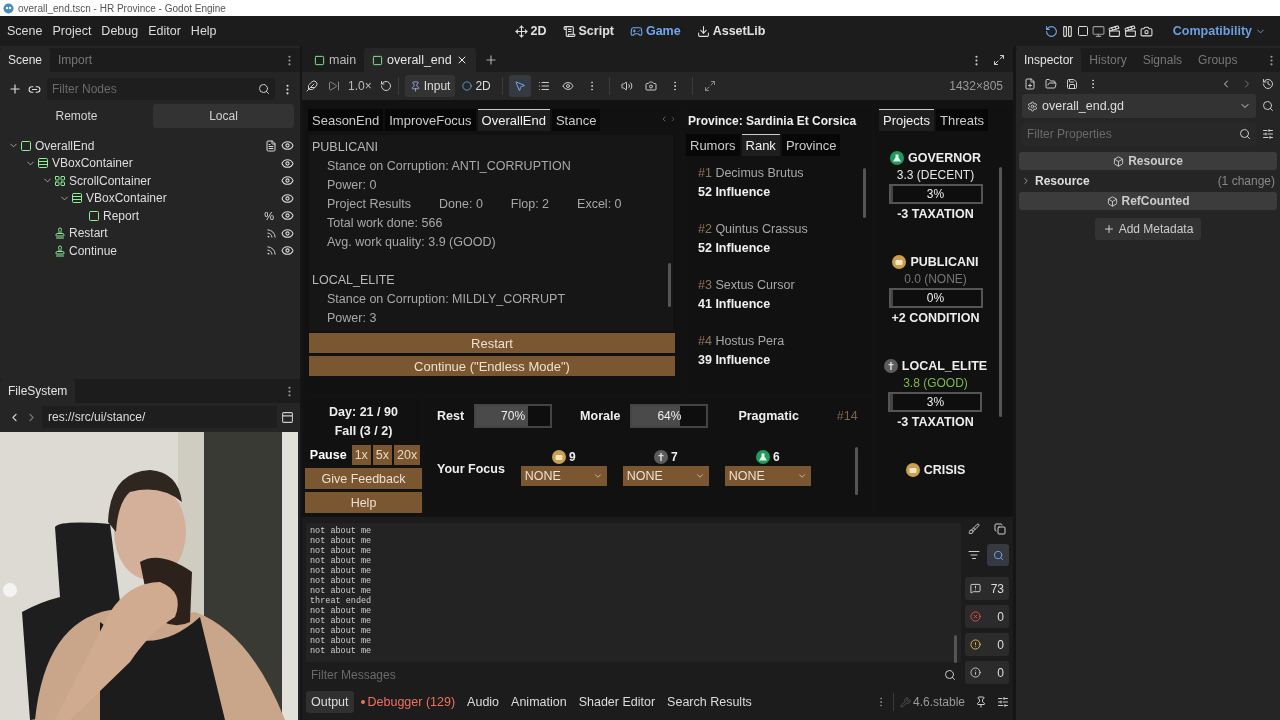 This screenshot has width=1280, height=720. Describe the element at coordinates (1108, 60) in the screenshot. I see `dock-tab: History` at that location.